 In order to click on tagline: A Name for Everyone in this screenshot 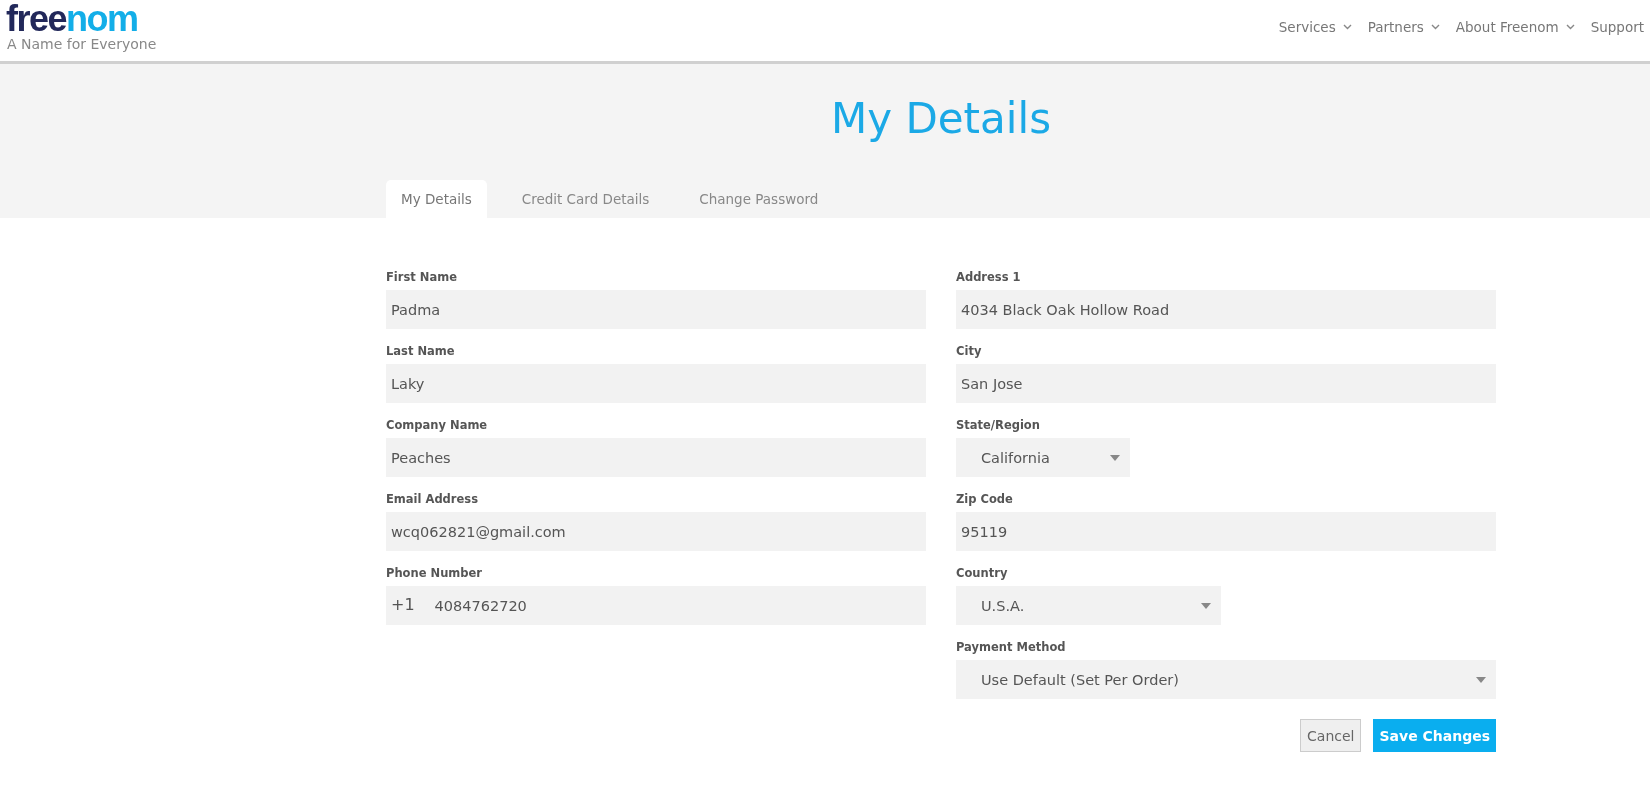, I will do `click(82, 44)`.